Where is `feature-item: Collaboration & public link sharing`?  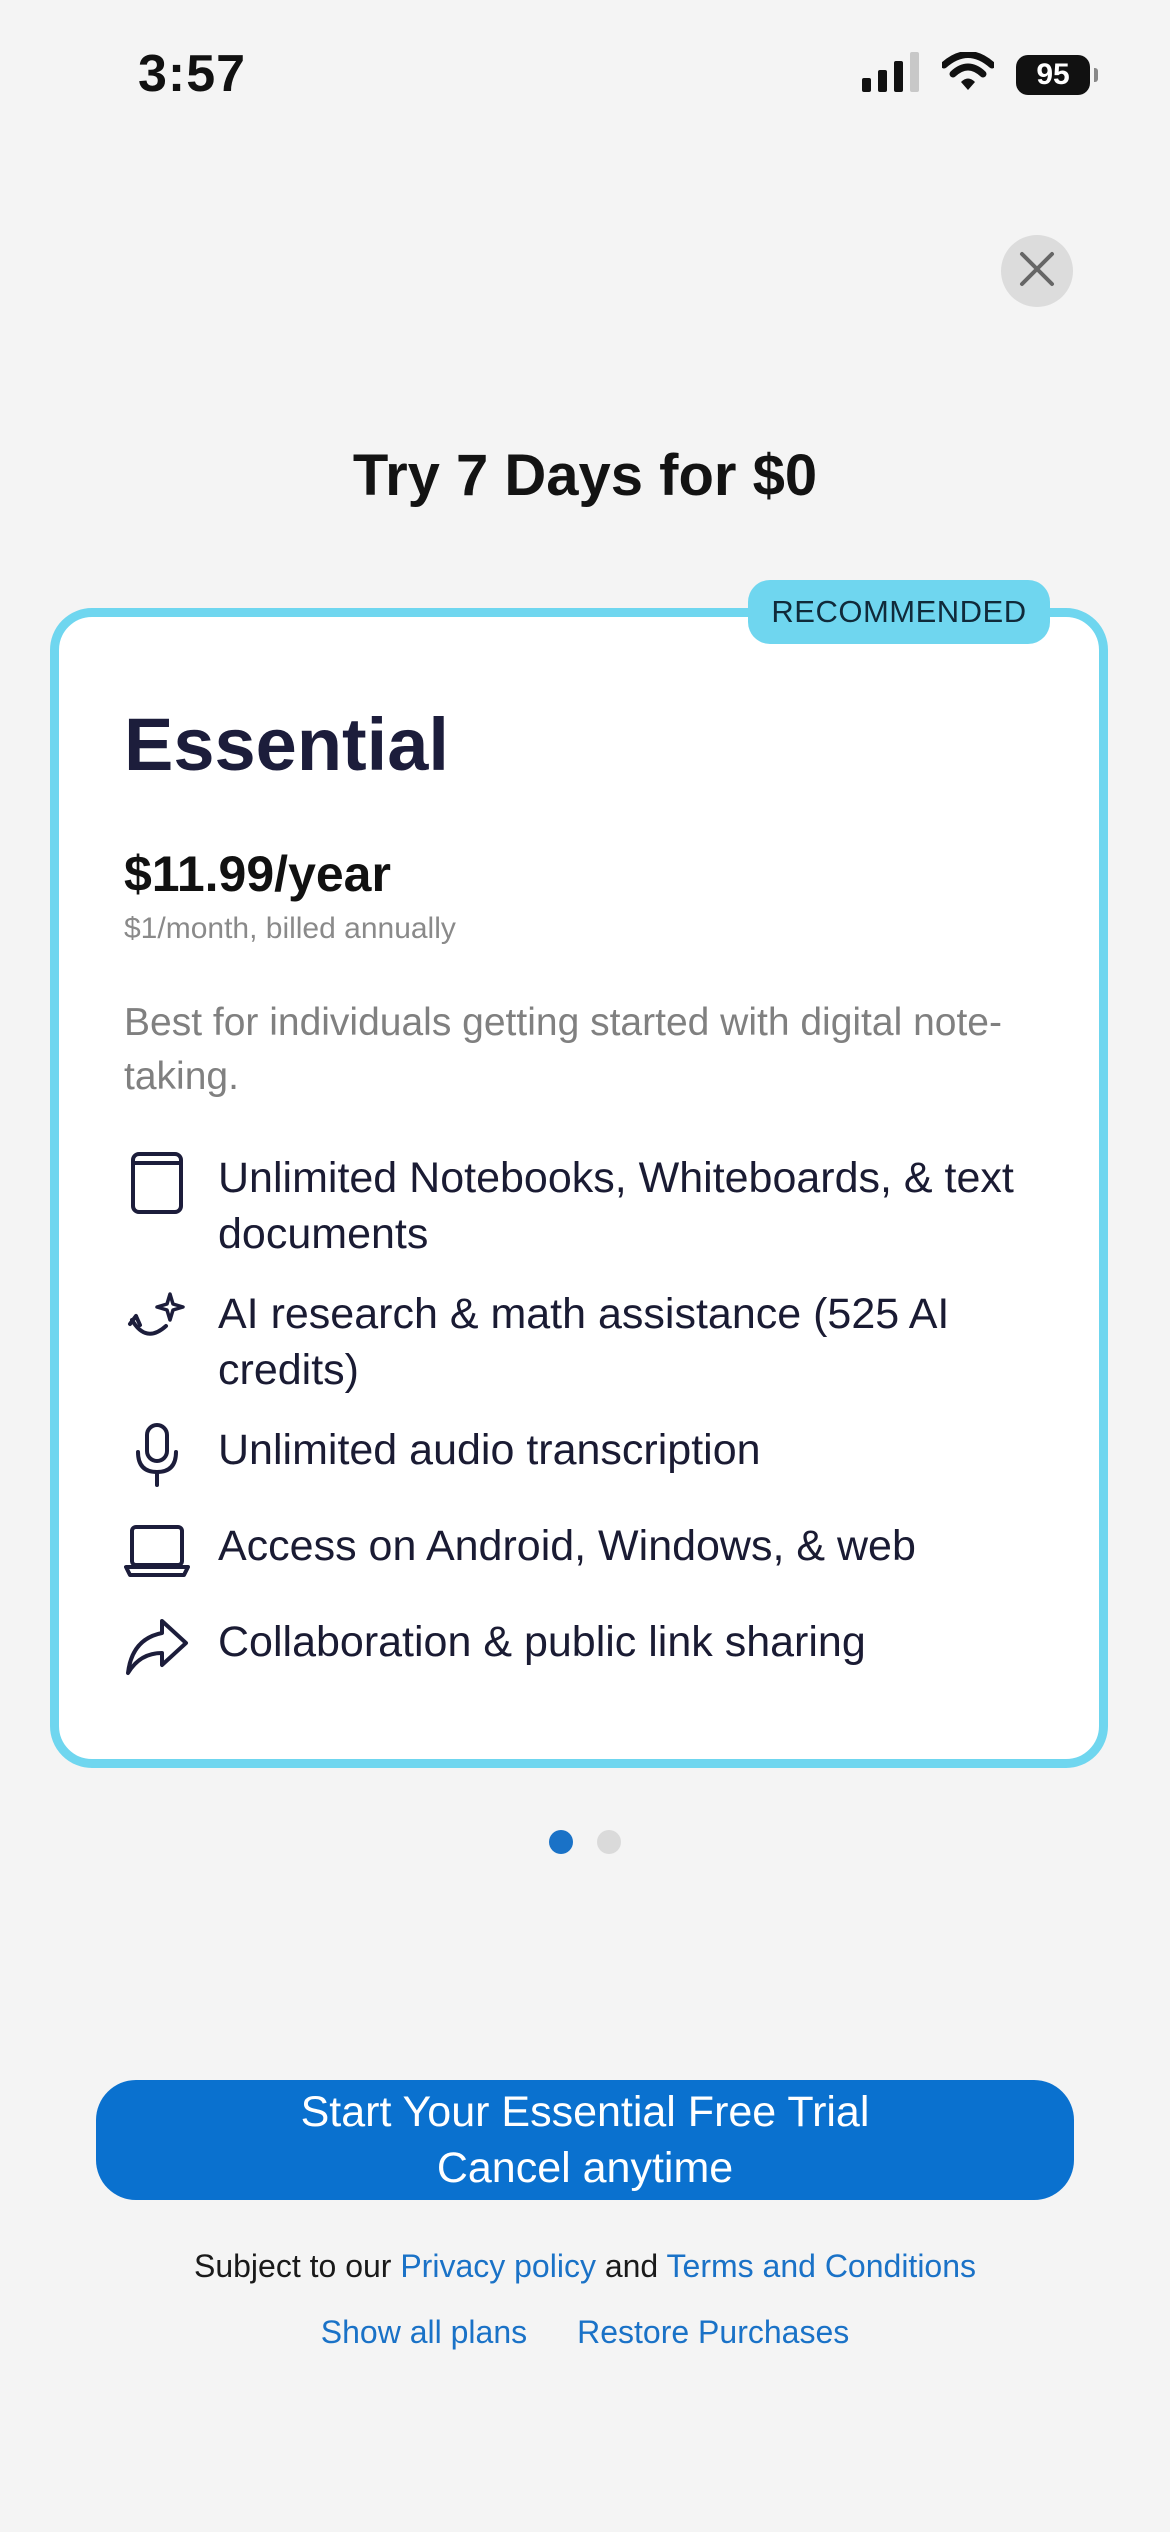 feature-item: Collaboration & public link sharing is located at coordinates (589, 1647).